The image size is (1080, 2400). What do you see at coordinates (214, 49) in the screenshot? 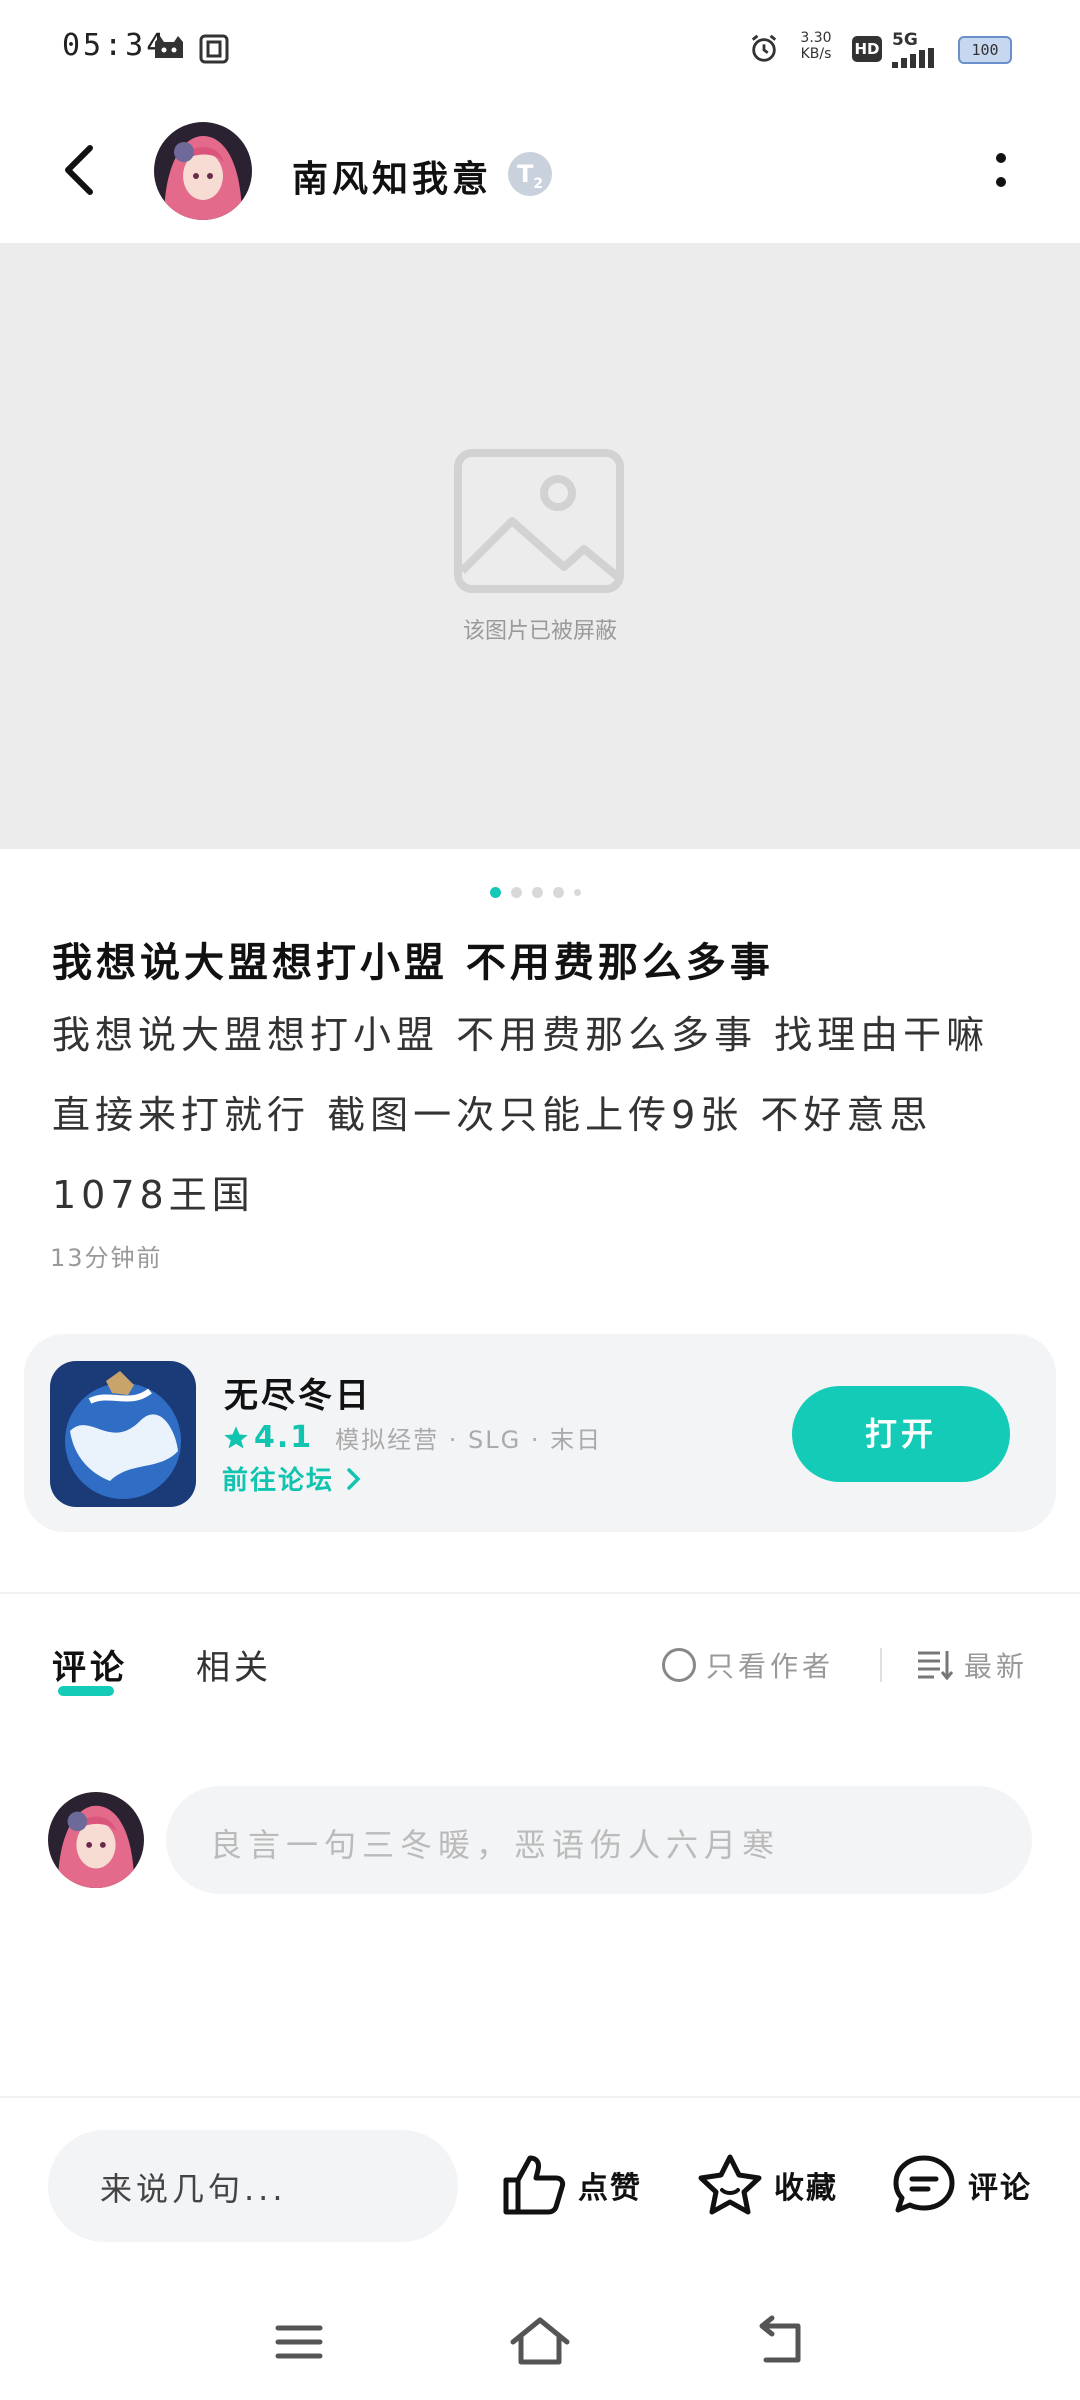
I see `sim-card-icon` at bounding box center [214, 49].